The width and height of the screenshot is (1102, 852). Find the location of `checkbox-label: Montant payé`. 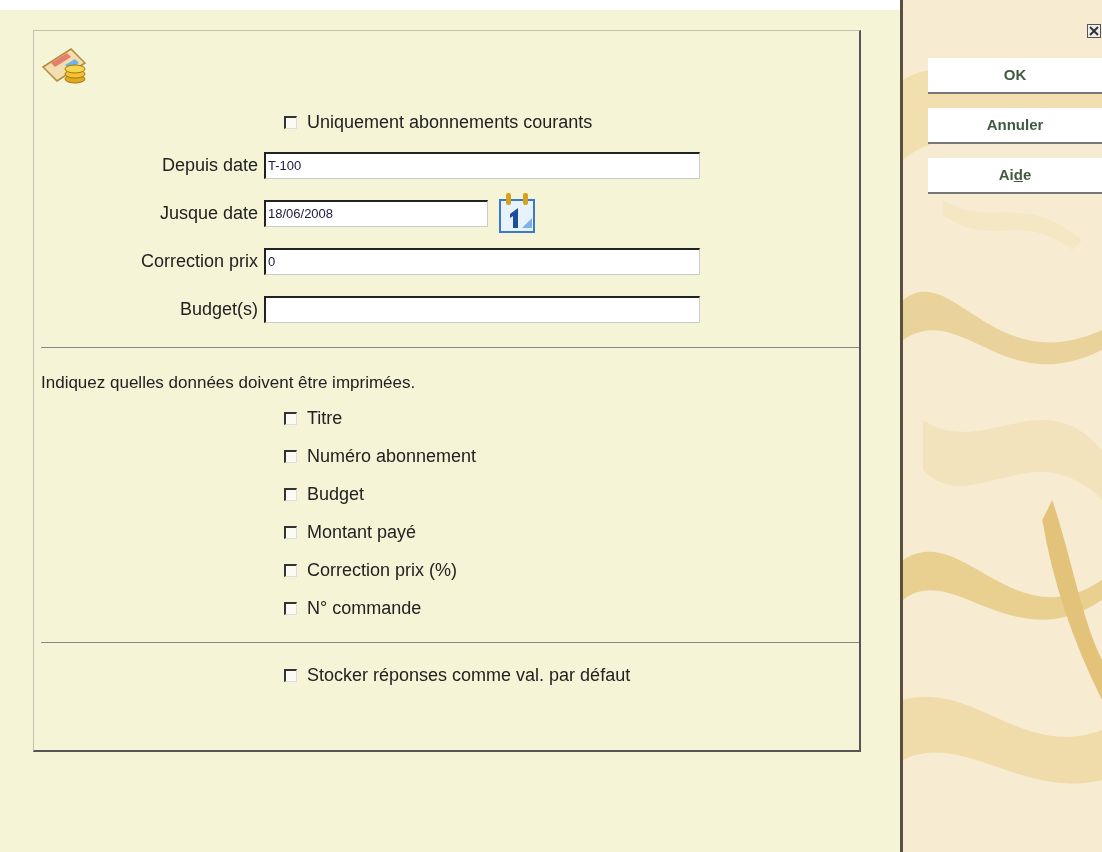

checkbox-label: Montant payé is located at coordinates (362, 532).